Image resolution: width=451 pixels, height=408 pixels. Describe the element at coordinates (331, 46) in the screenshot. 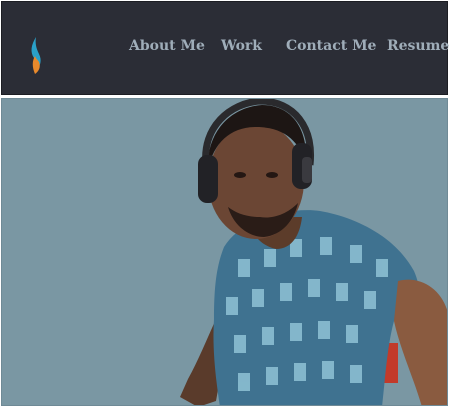

I see `nav-link-contact-me: Contact Me` at that location.